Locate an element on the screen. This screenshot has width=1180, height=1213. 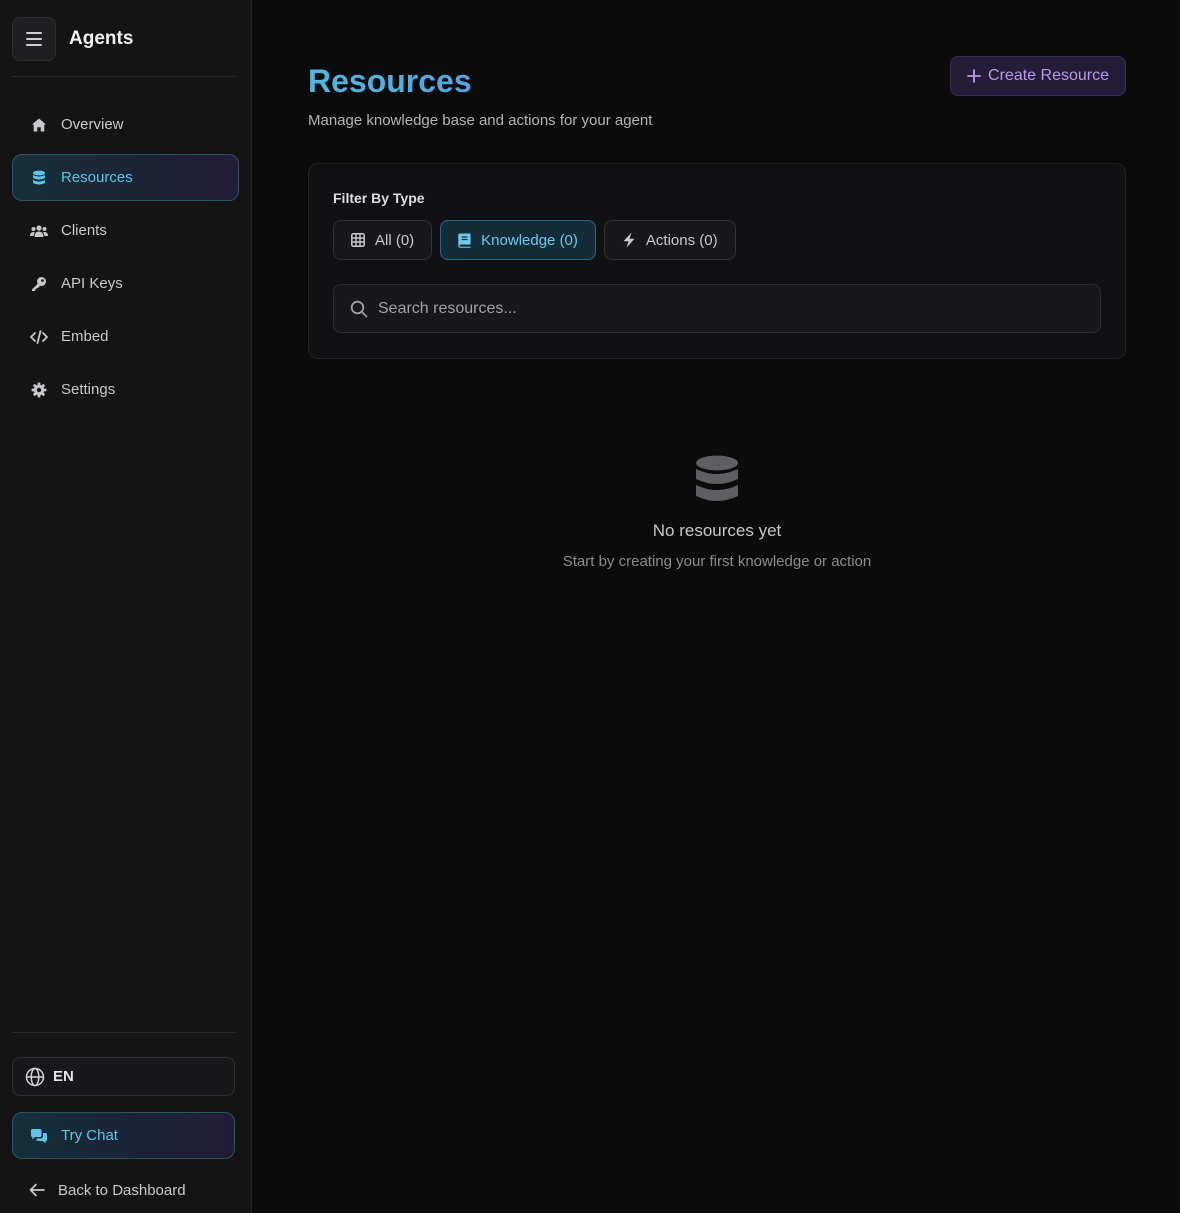
back-to-dashboard-link: Back to Dashboard is located at coordinates (123, 1190).